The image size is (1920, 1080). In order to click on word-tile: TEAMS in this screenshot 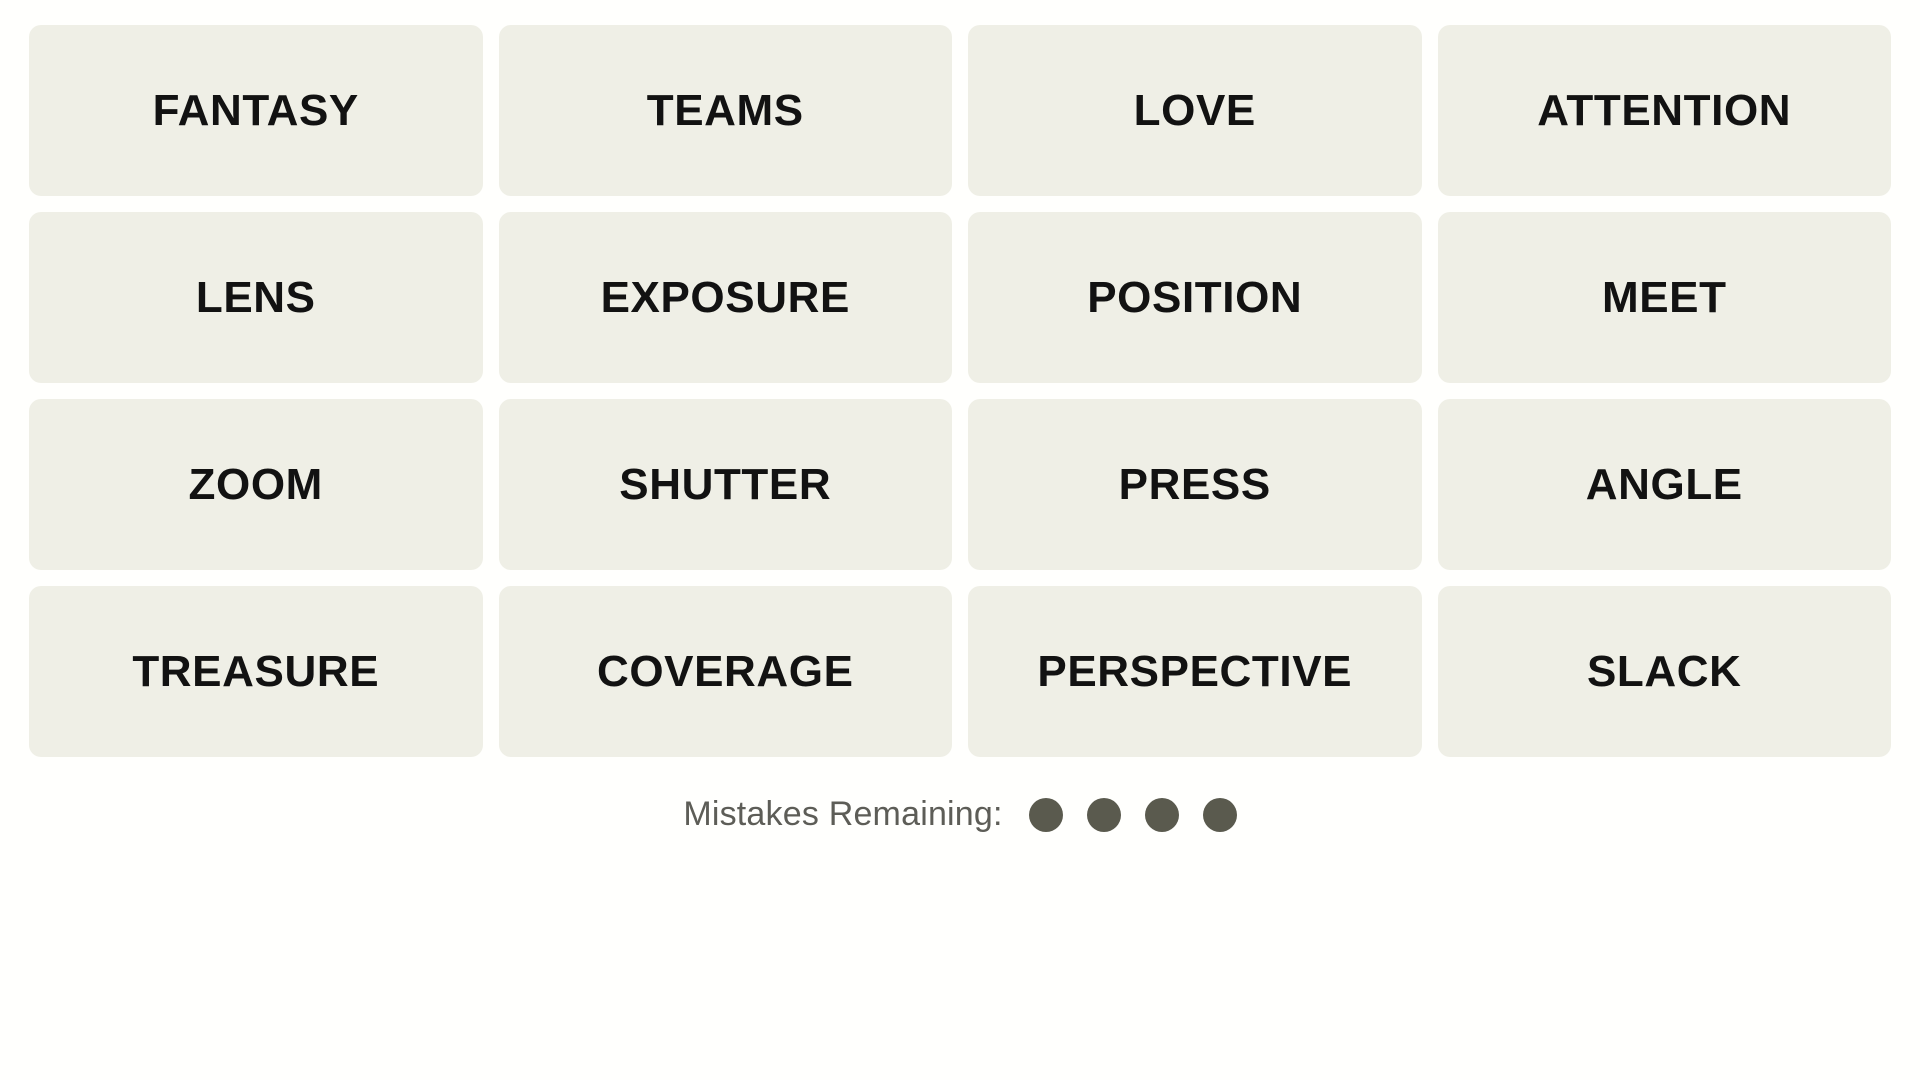, I will do `click(725, 110)`.